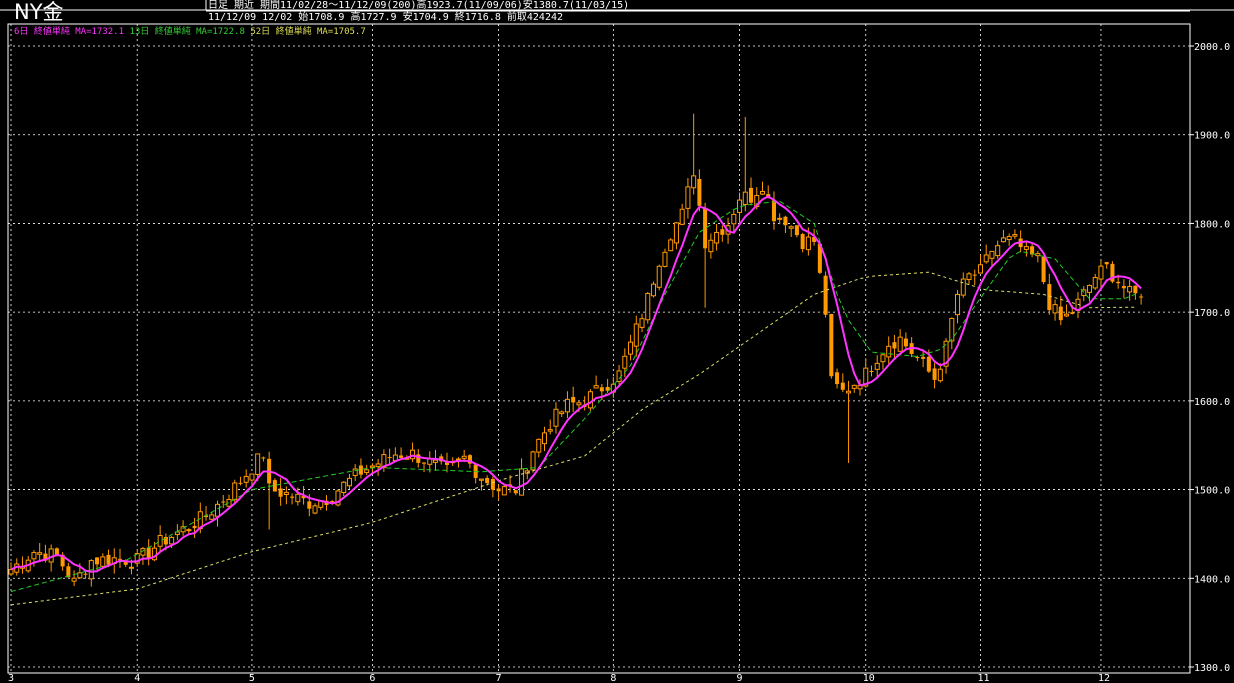 Image resolution: width=1234 pixels, height=683 pixels. I want to click on x-tick-label: 5, so click(252, 678).